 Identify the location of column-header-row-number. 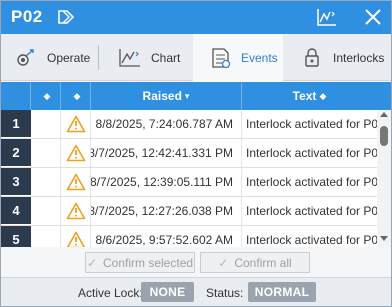
(16, 96).